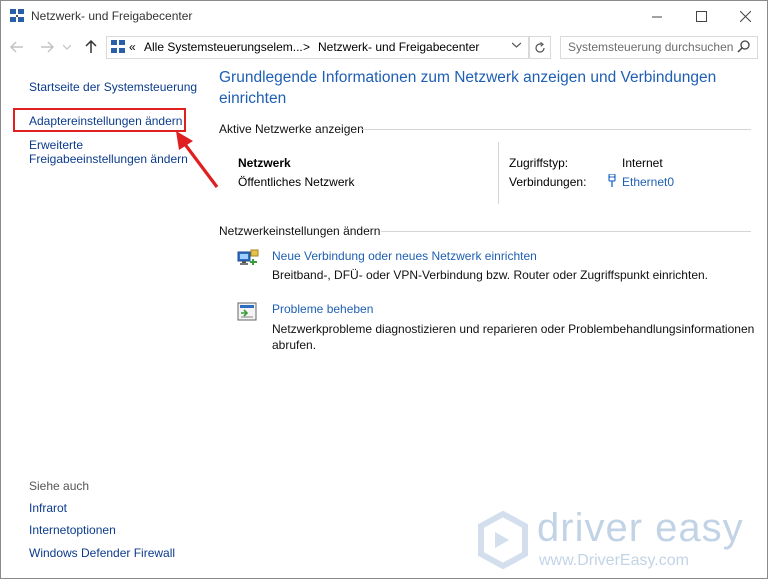 Image resolution: width=768 pixels, height=579 pixels. Describe the element at coordinates (548, 182) in the screenshot. I see `connections-label: Verbindungen:` at that location.